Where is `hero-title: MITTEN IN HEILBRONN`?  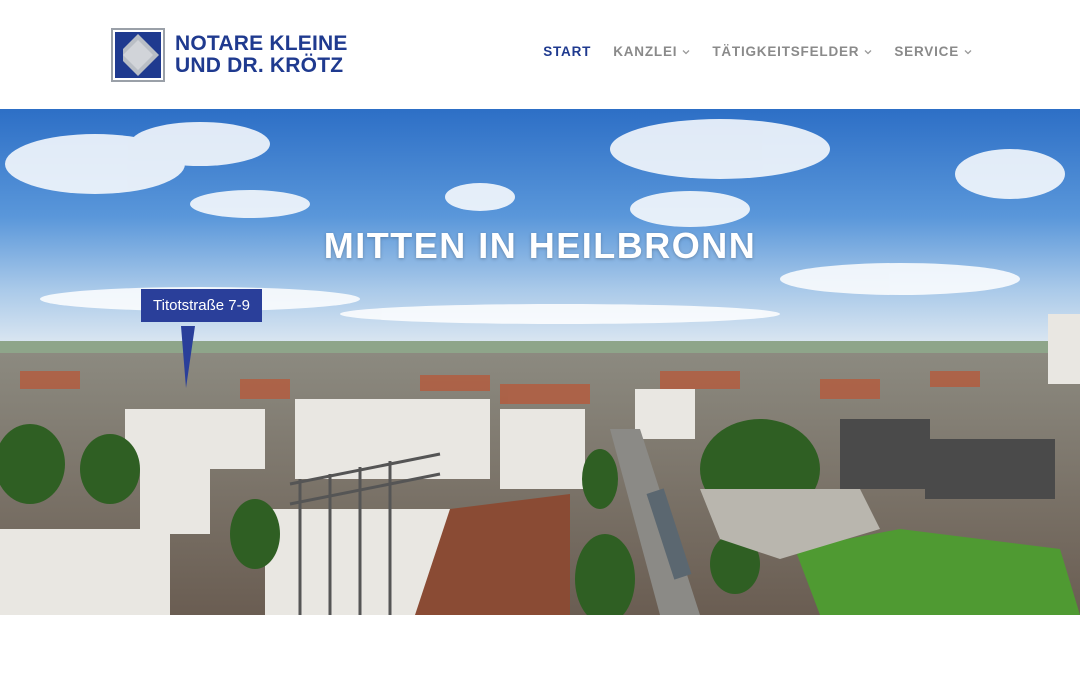 hero-title: MITTEN IN HEILBRONN is located at coordinates (540, 245).